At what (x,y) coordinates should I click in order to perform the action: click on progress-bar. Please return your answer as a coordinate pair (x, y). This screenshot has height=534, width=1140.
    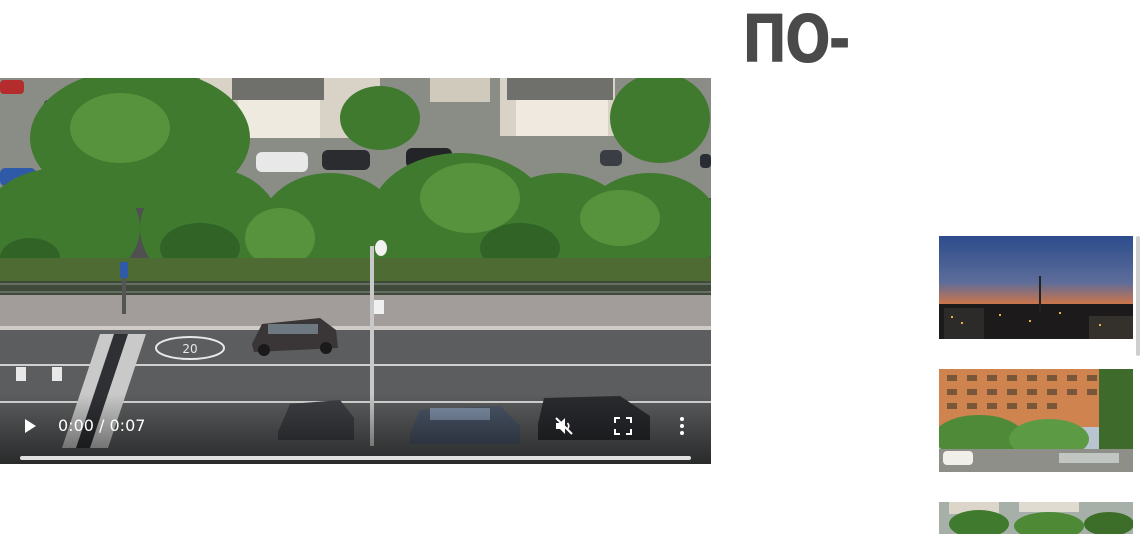
    Looking at the image, I should click on (355, 458).